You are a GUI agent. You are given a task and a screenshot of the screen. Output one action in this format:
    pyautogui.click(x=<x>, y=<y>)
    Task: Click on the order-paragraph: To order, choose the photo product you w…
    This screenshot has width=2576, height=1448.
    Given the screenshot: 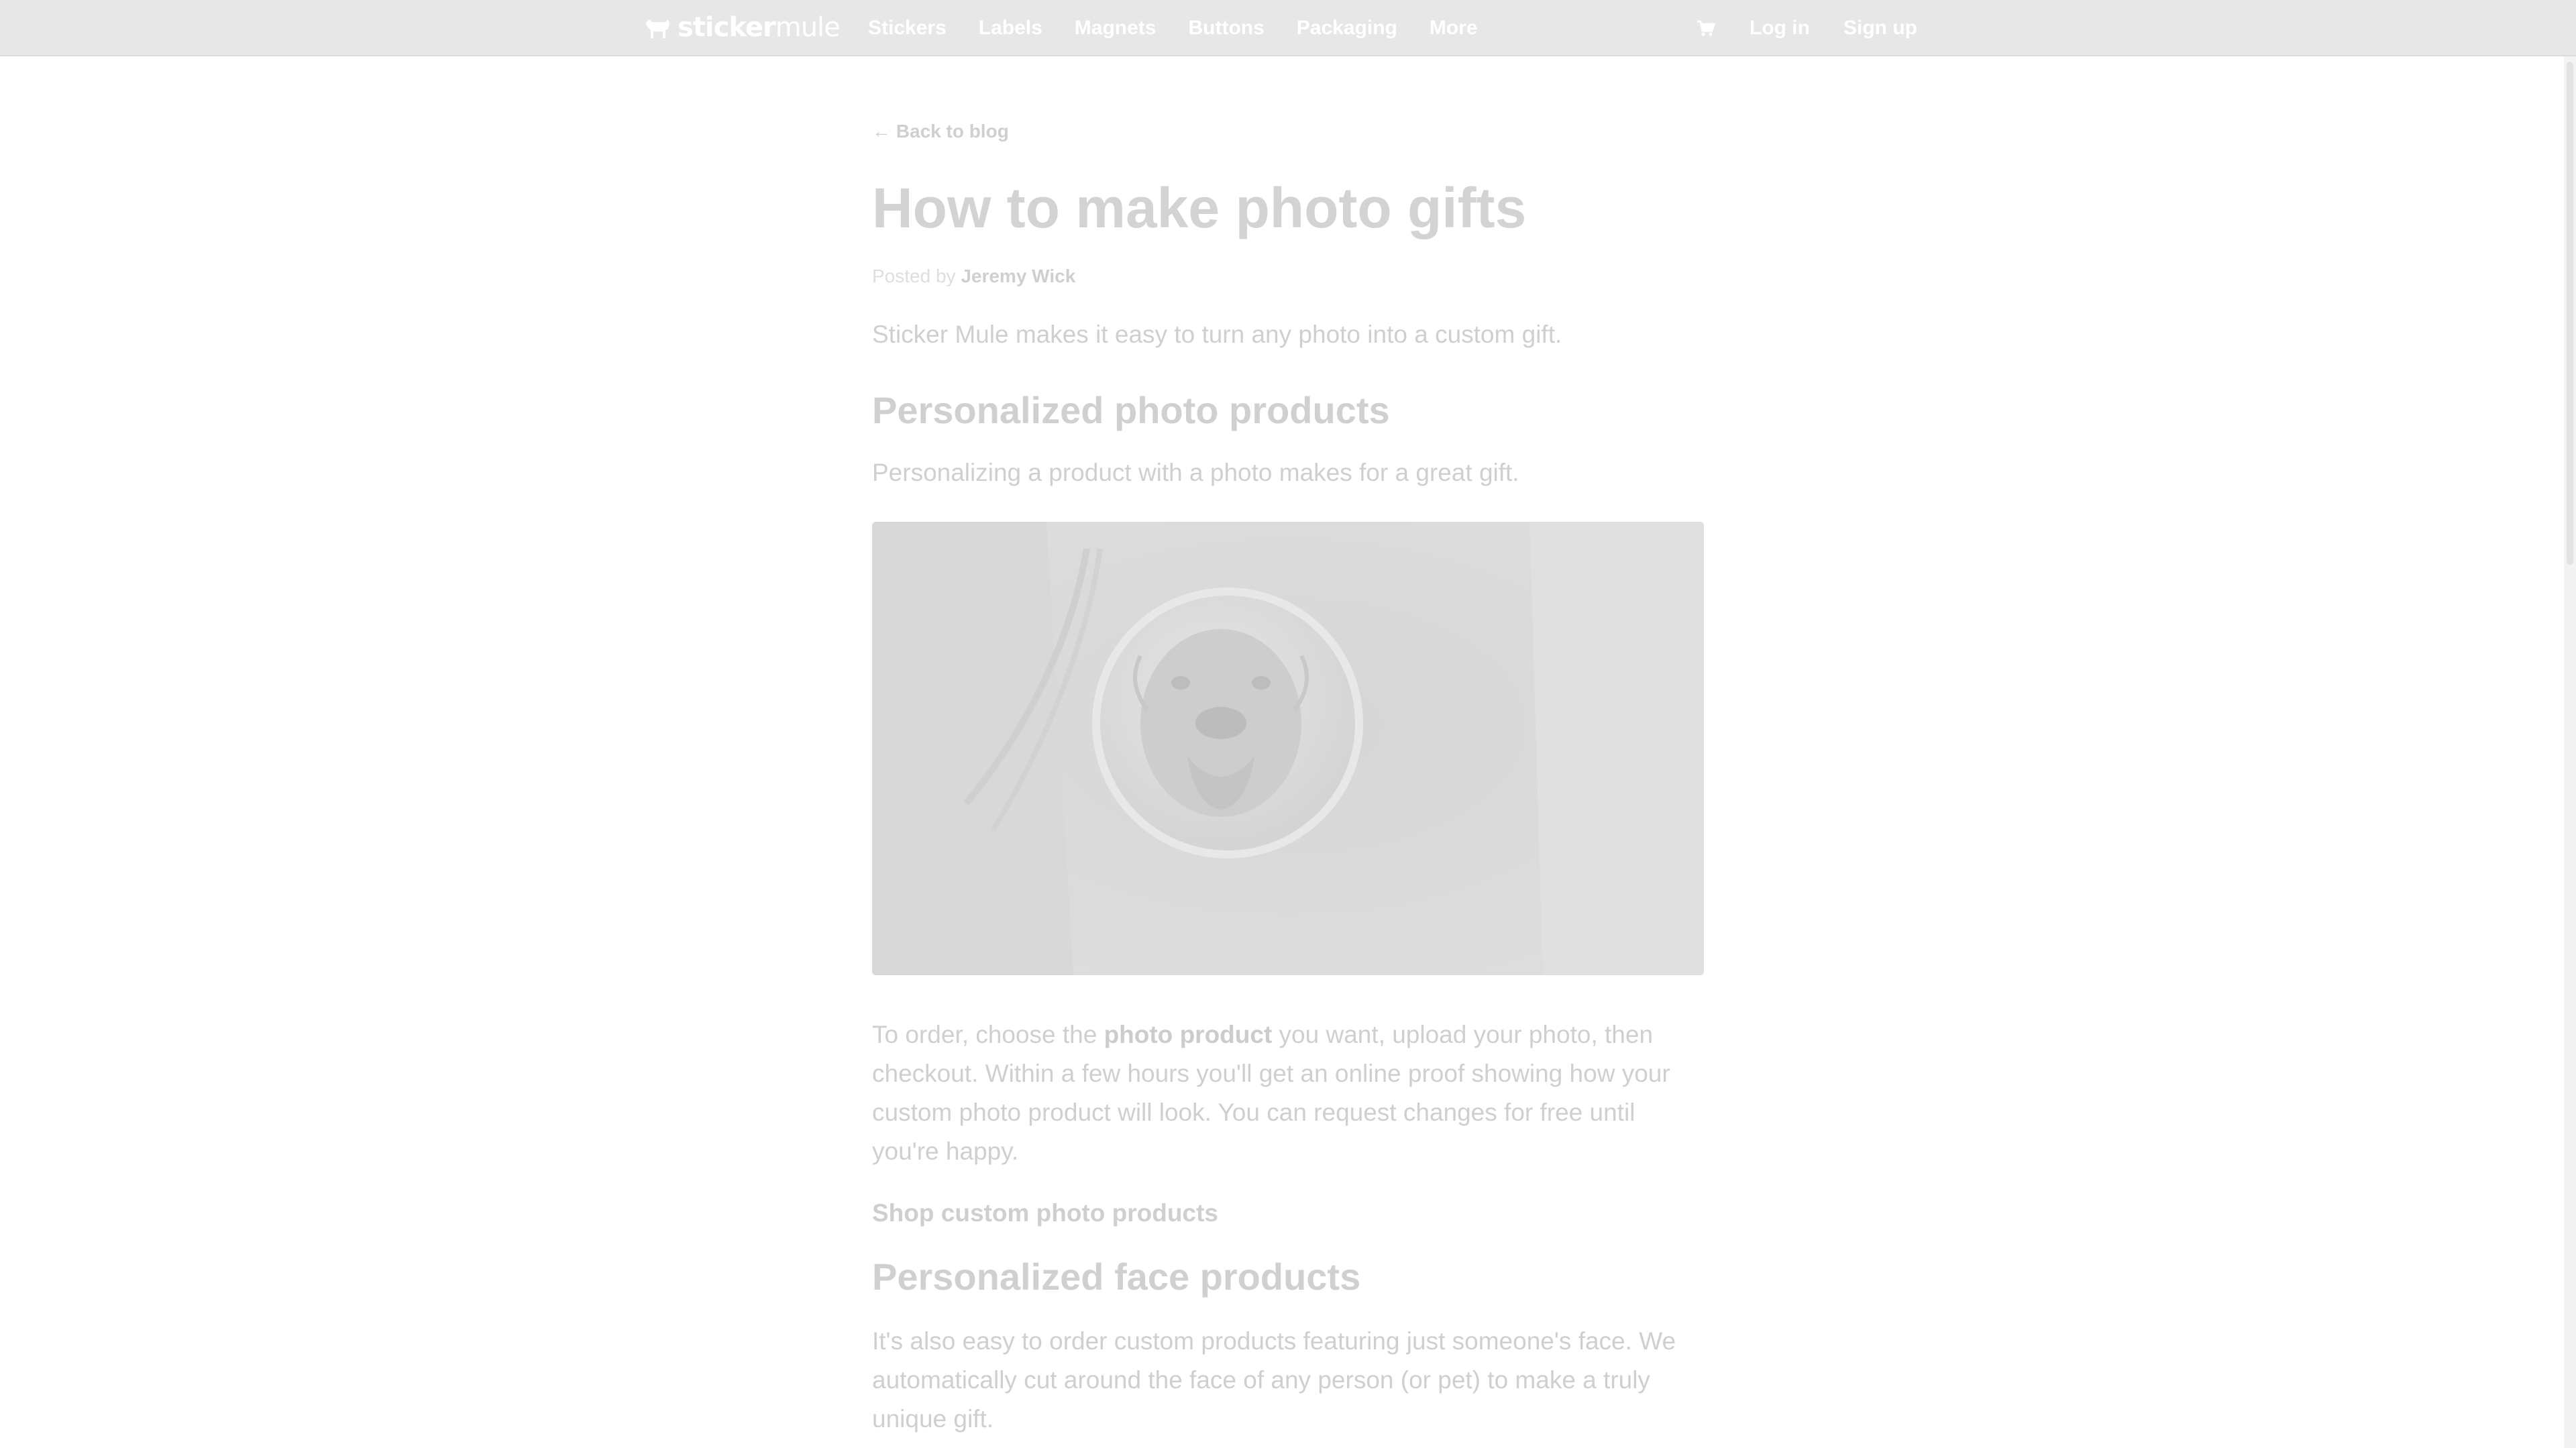 What is the action you would take?
    pyautogui.click(x=1271, y=1092)
    